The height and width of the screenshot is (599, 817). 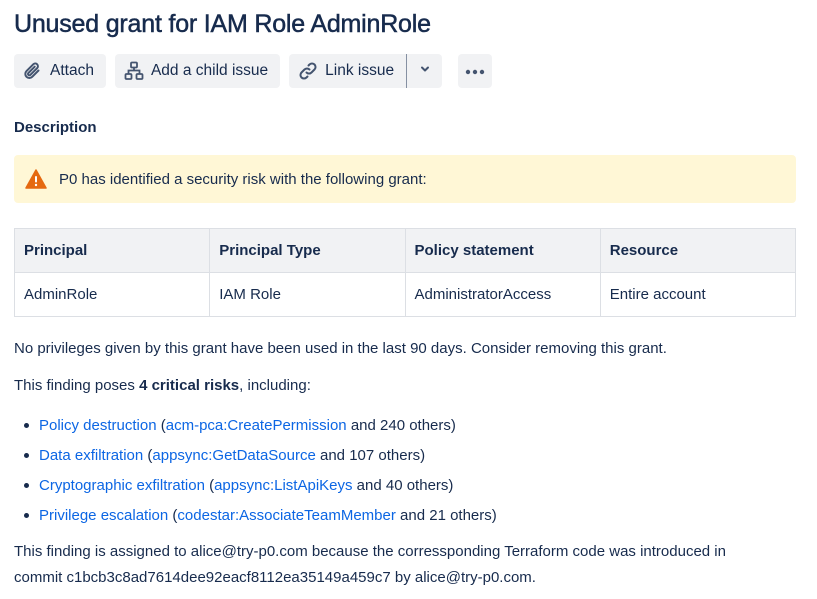 I want to click on column-header-resource: Resource, so click(x=698, y=250).